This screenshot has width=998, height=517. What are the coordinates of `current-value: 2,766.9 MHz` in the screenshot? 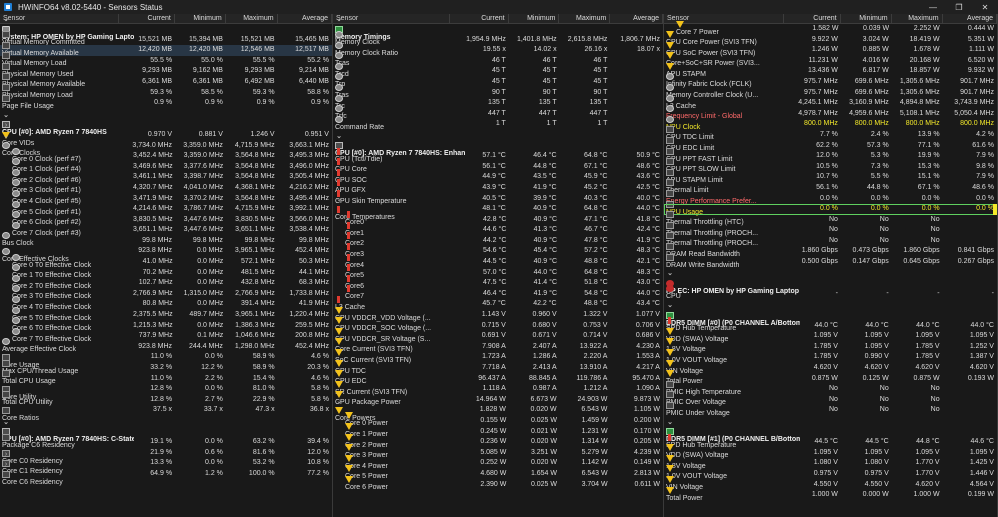 It's located at (152, 293).